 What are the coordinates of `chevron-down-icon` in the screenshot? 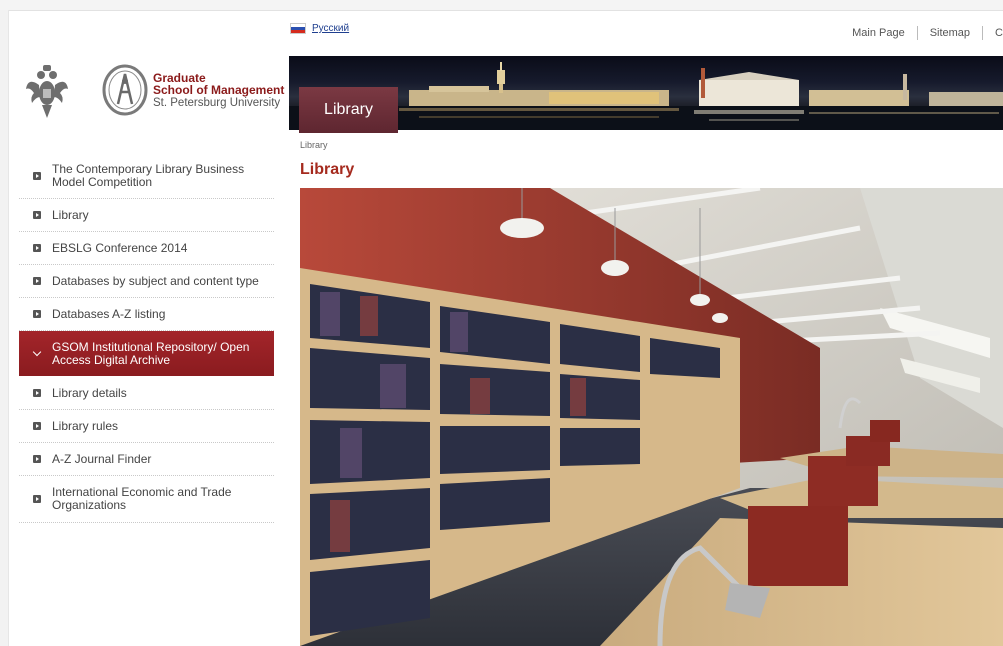 It's located at (37, 354).